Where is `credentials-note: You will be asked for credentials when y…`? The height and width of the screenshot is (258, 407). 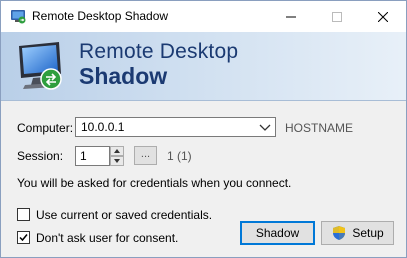
credentials-note: You will be asked for credentials when y… is located at coordinates (154, 183).